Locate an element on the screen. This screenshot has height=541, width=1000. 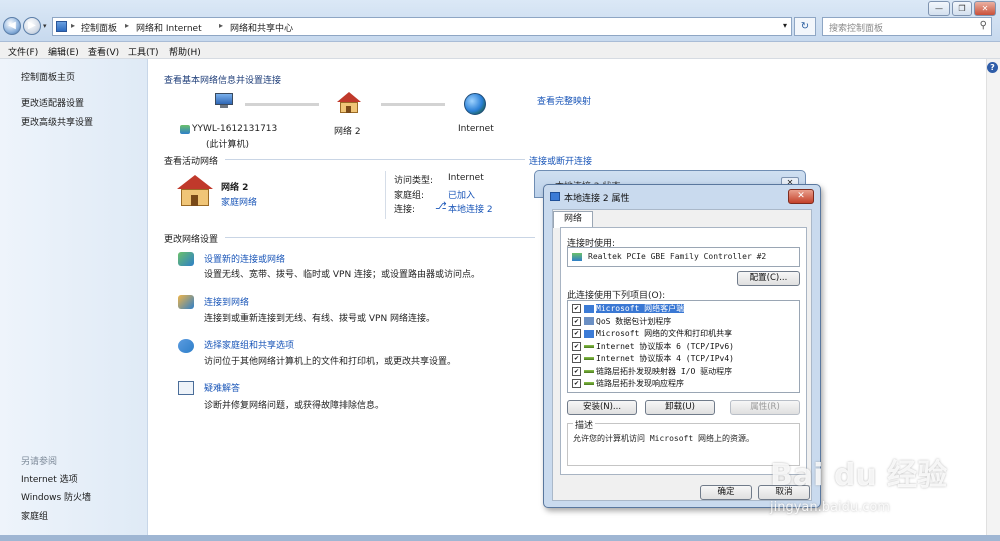
task-connect-network-link: 连接到网络 is located at coordinates (226, 301).